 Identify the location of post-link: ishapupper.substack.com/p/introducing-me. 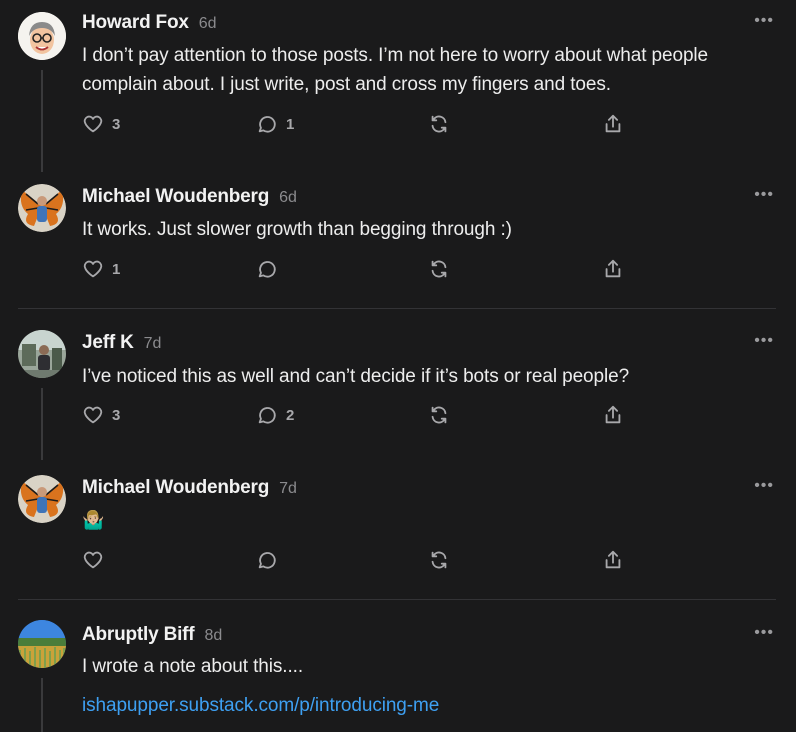
(260, 706).